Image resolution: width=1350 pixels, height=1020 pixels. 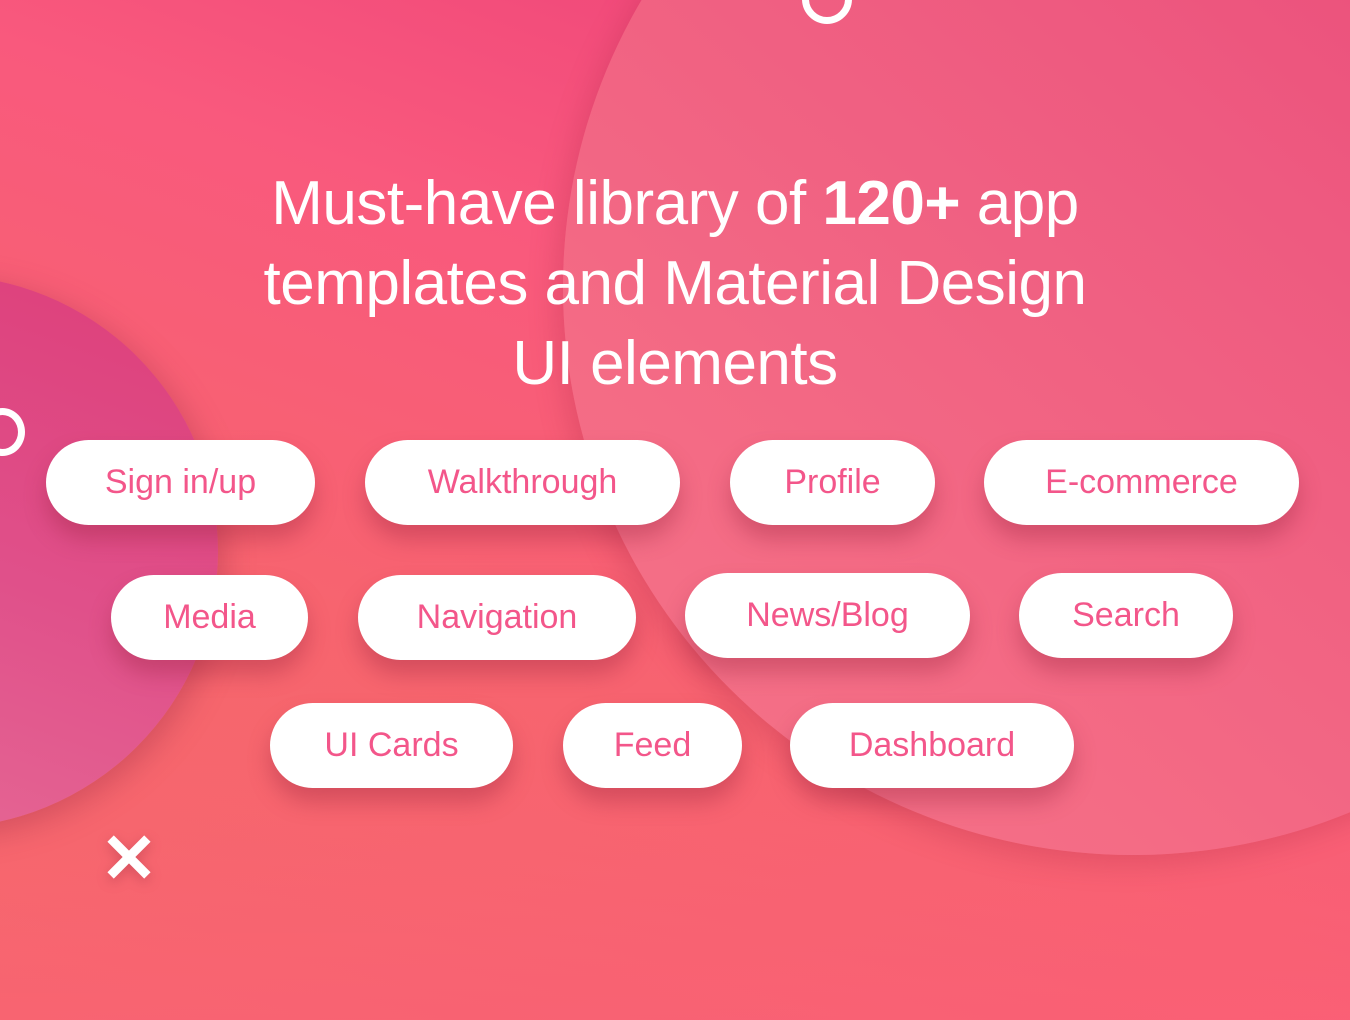 I want to click on headline-text: app, so click(x=1019, y=203).